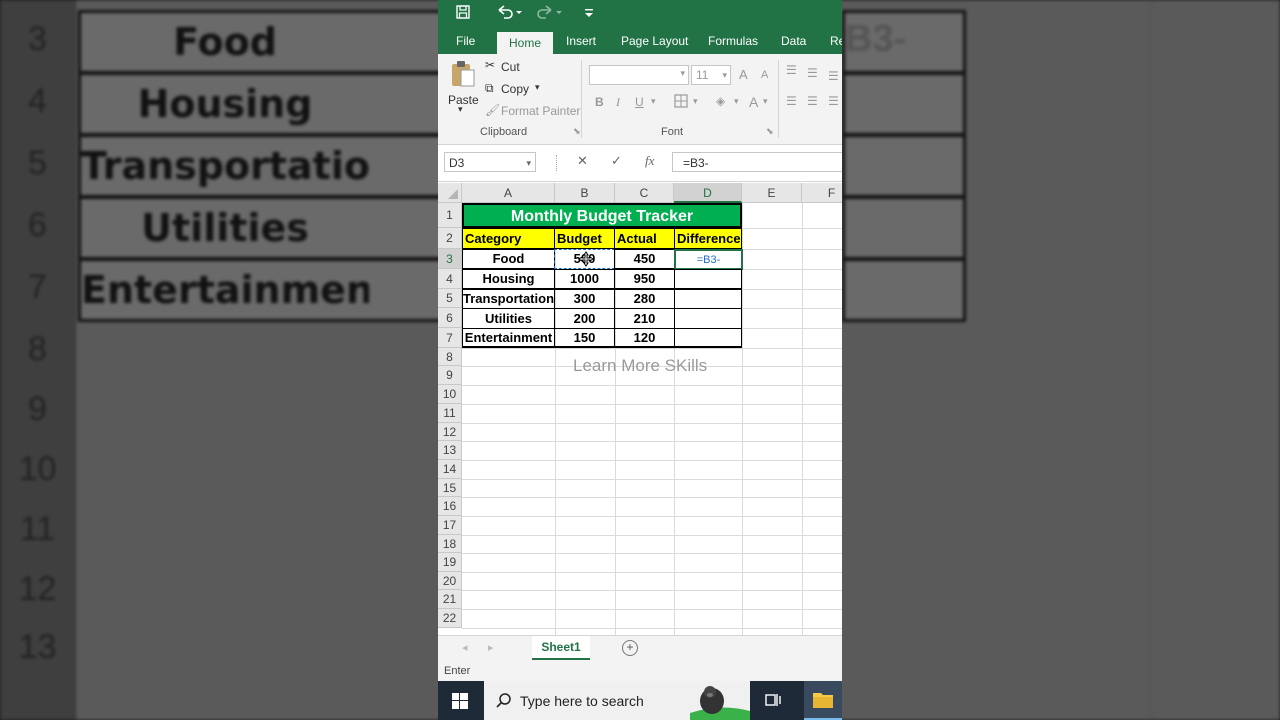  Describe the element at coordinates (450, 488) in the screenshot. I see `row-header: 15` at that location.